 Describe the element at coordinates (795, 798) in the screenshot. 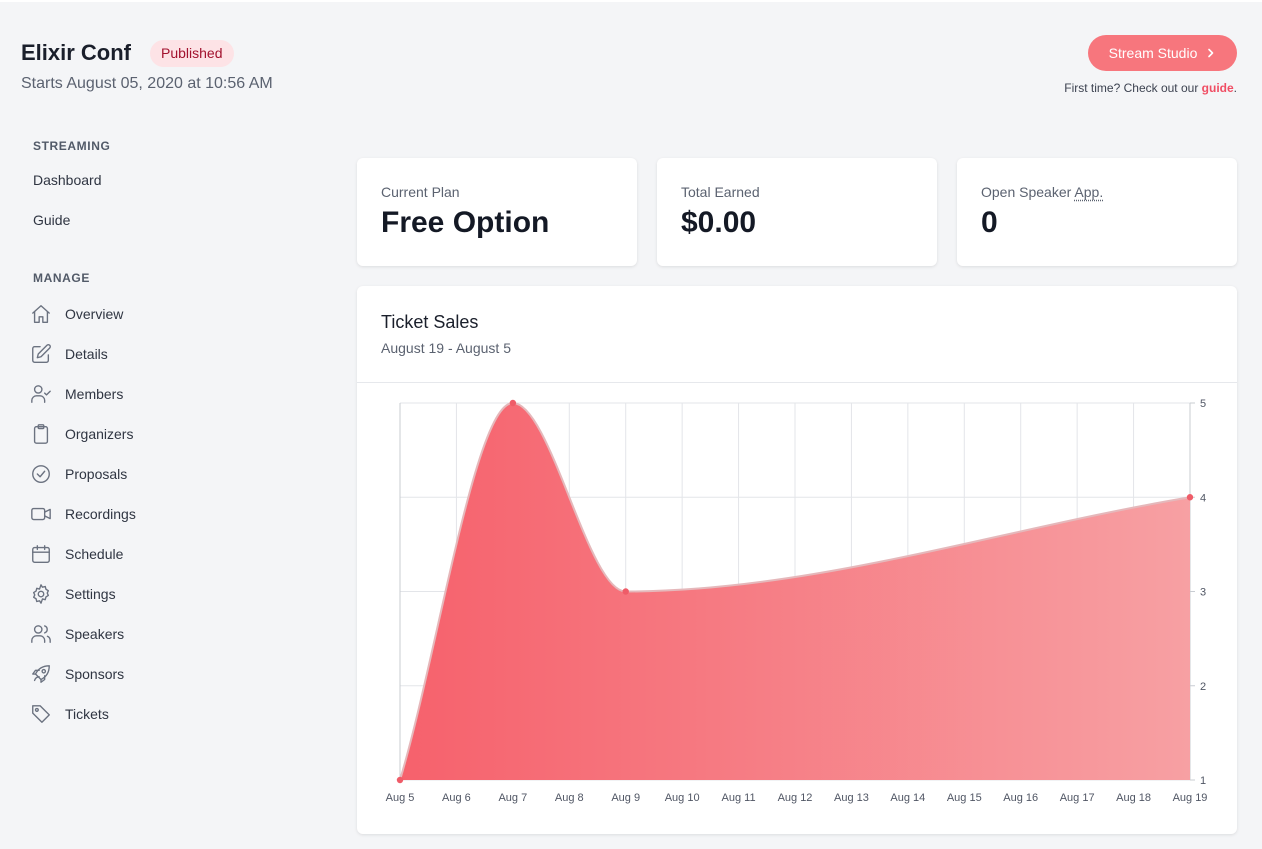

I see `x-tick-label: Aug 12` at that location.